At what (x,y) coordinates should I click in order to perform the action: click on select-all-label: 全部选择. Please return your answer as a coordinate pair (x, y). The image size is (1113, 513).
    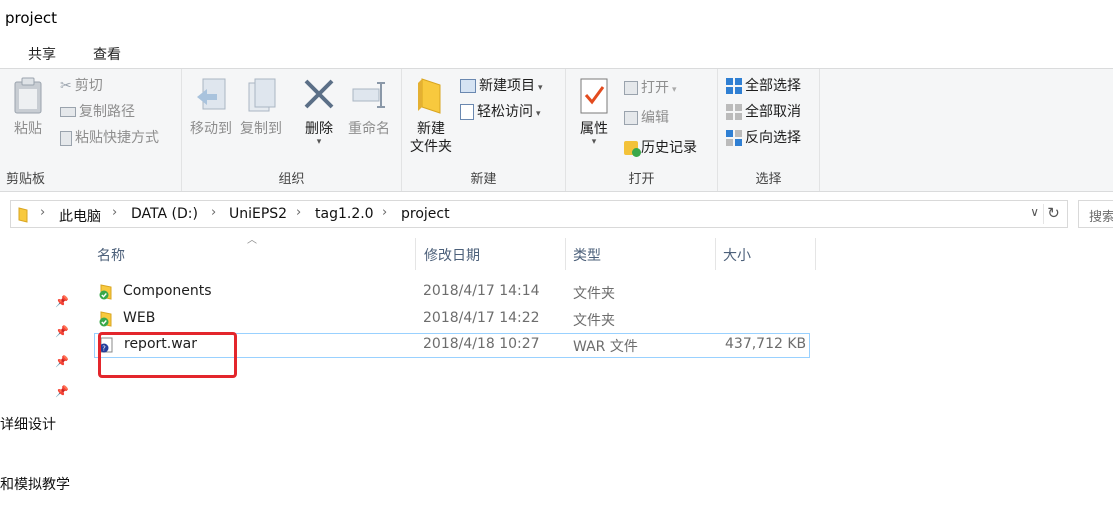
    Looking at the image, I should click on (773, 86).